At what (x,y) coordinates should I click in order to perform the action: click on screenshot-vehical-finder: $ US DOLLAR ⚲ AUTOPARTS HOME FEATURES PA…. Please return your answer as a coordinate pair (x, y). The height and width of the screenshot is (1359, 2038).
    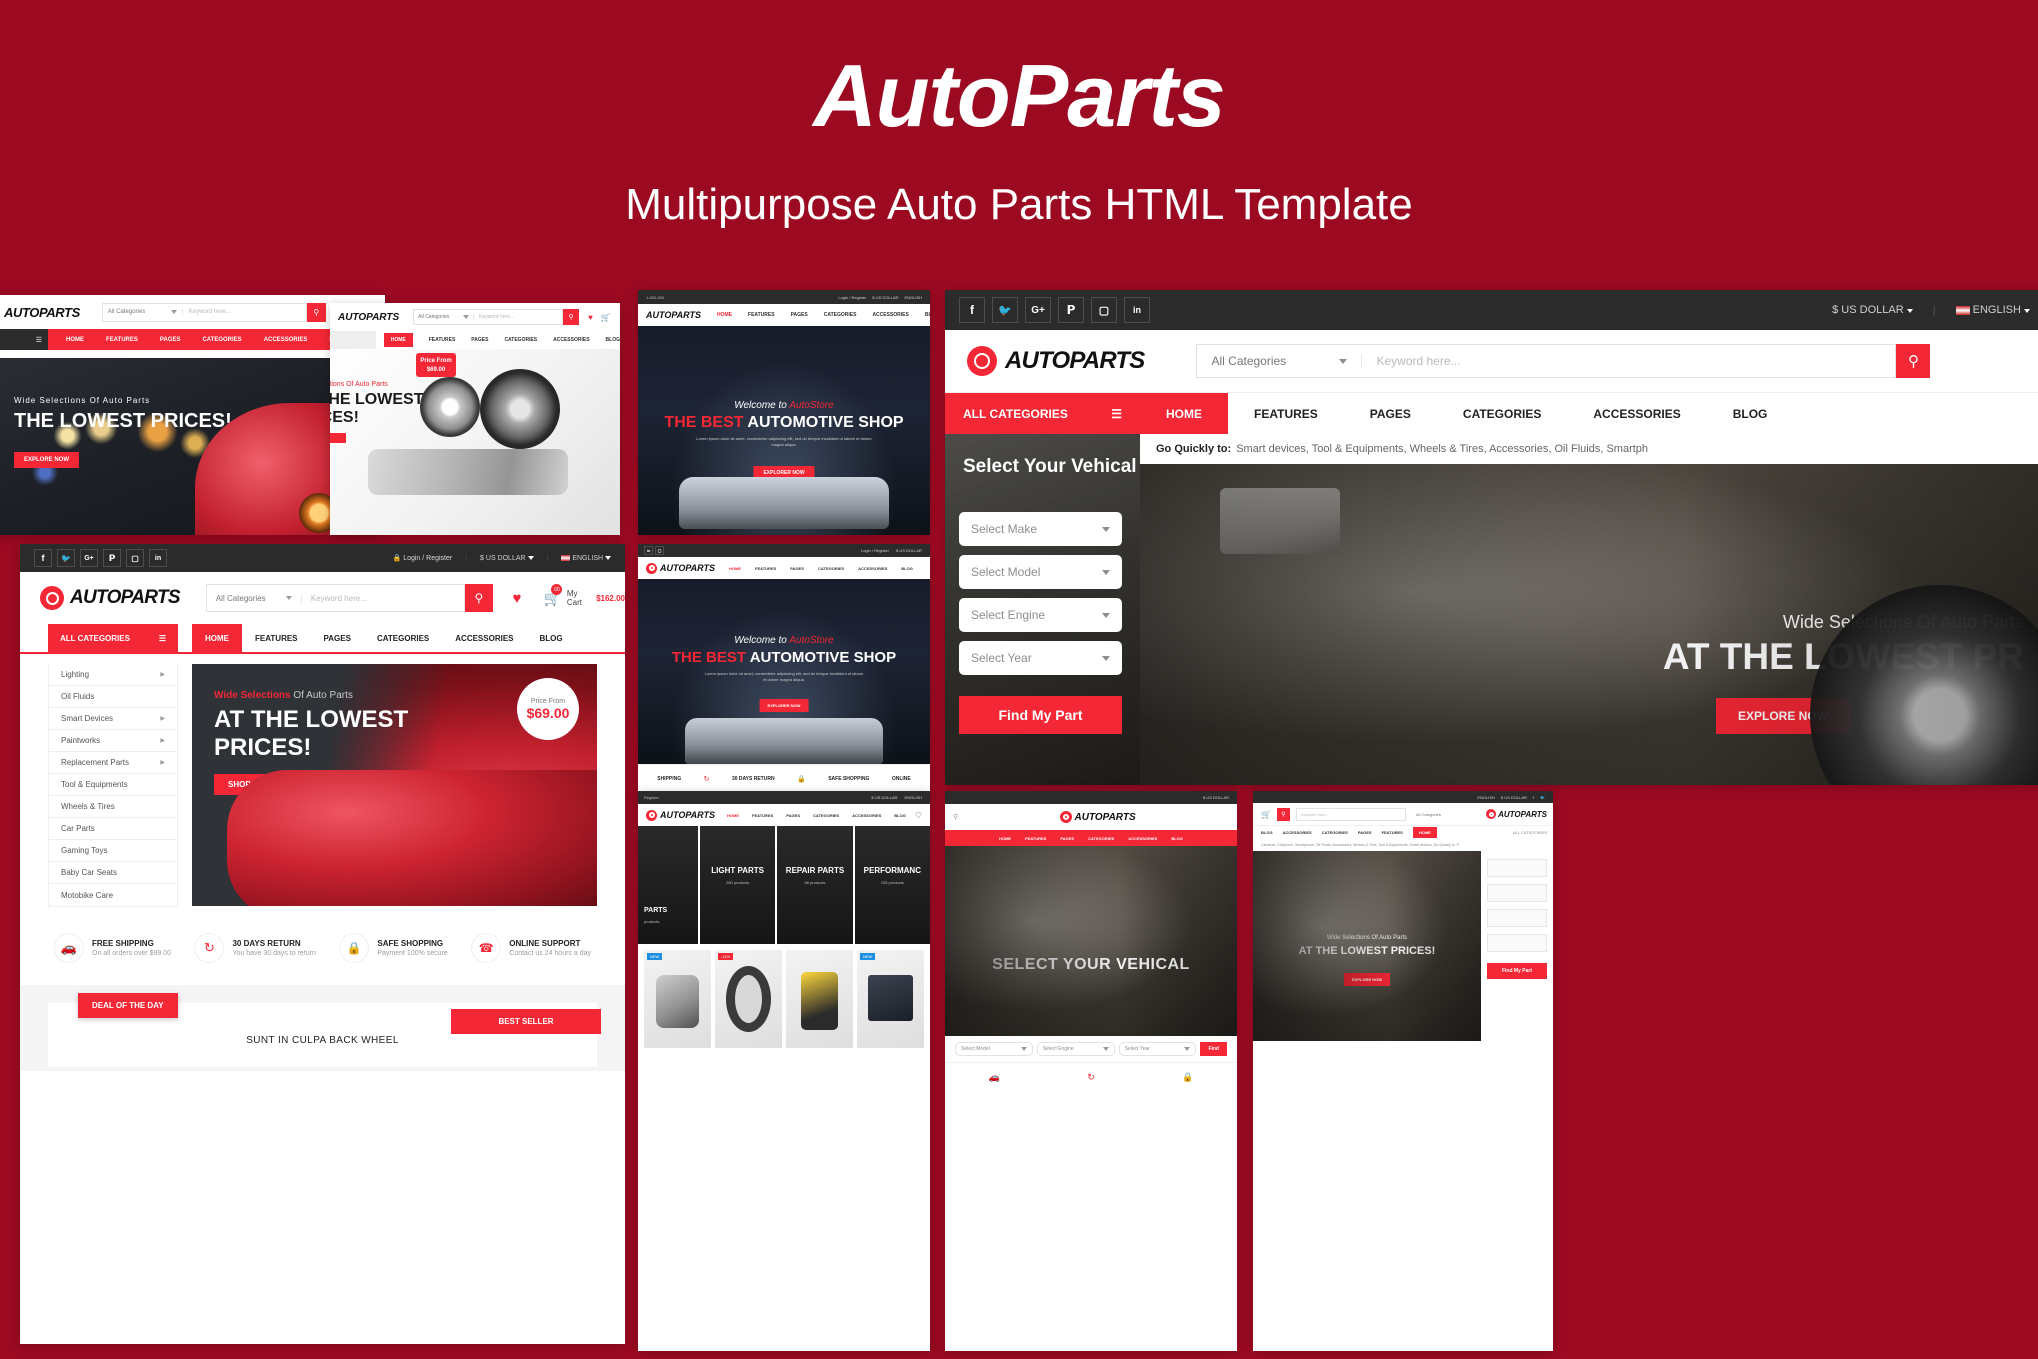
    Looking at the image, I should click on (1091, 1071).